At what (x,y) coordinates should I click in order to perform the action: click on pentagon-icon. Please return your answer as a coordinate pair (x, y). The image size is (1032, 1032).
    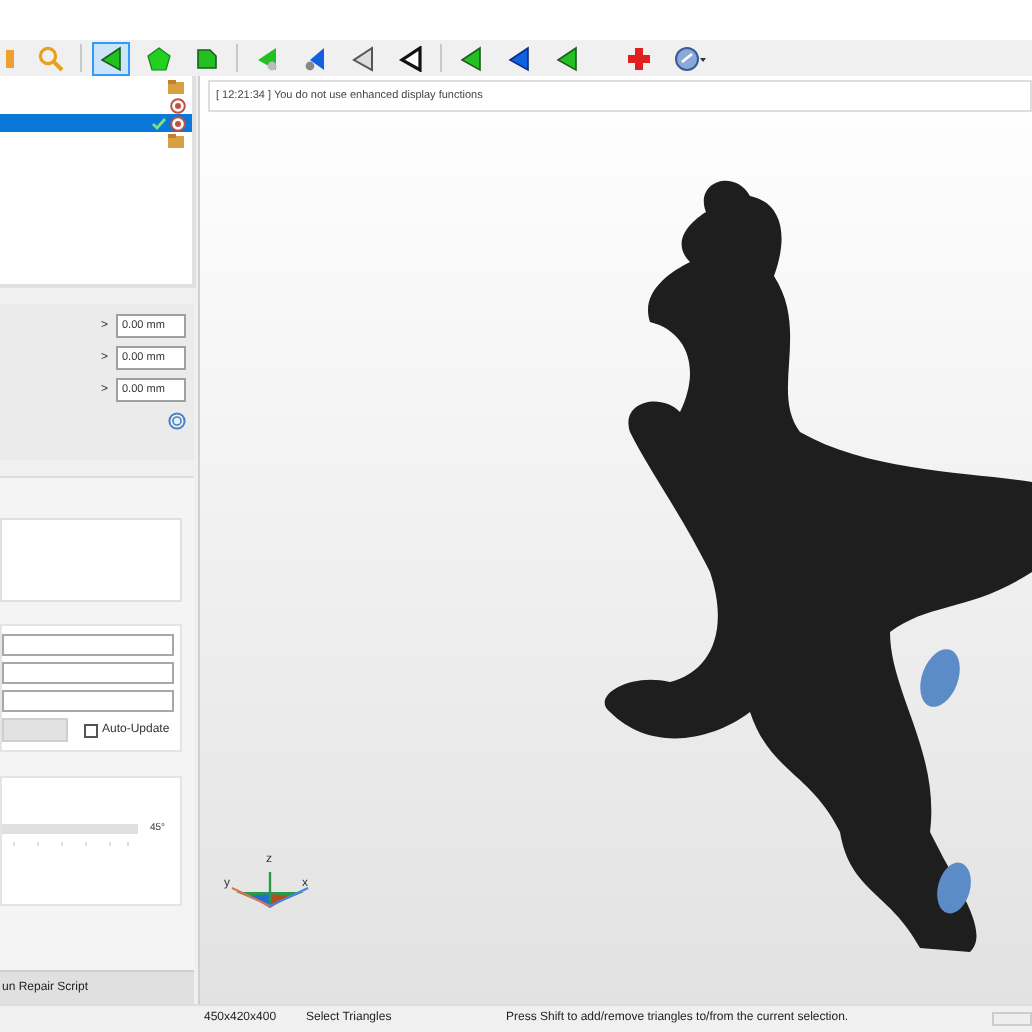
    Looking at the image, I should click on (159, 58).